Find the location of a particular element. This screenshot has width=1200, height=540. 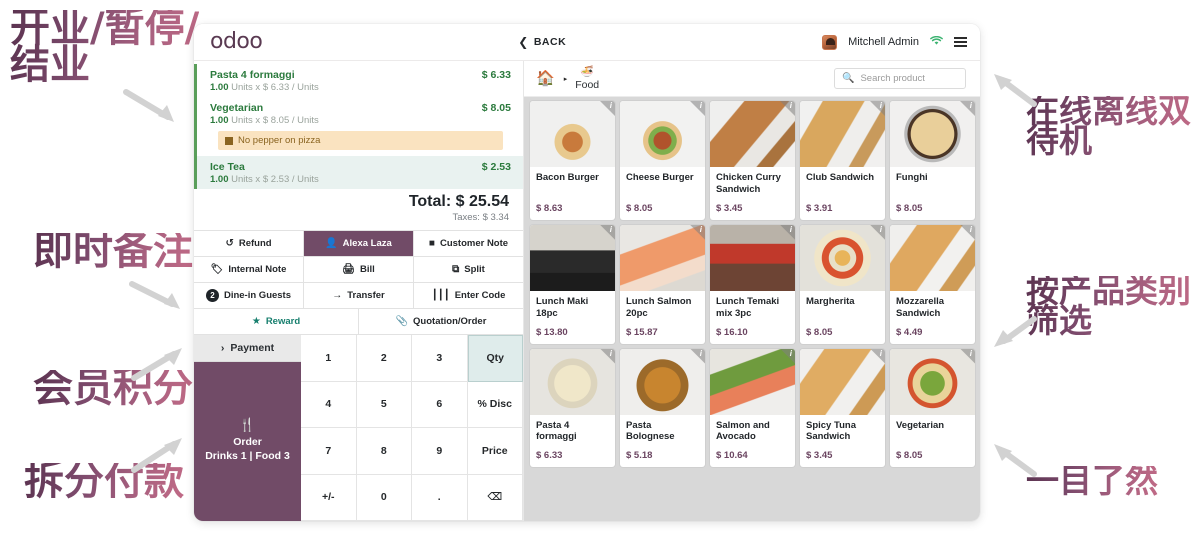

numpad-key-3: 3 is located at coordinates (440, 358).